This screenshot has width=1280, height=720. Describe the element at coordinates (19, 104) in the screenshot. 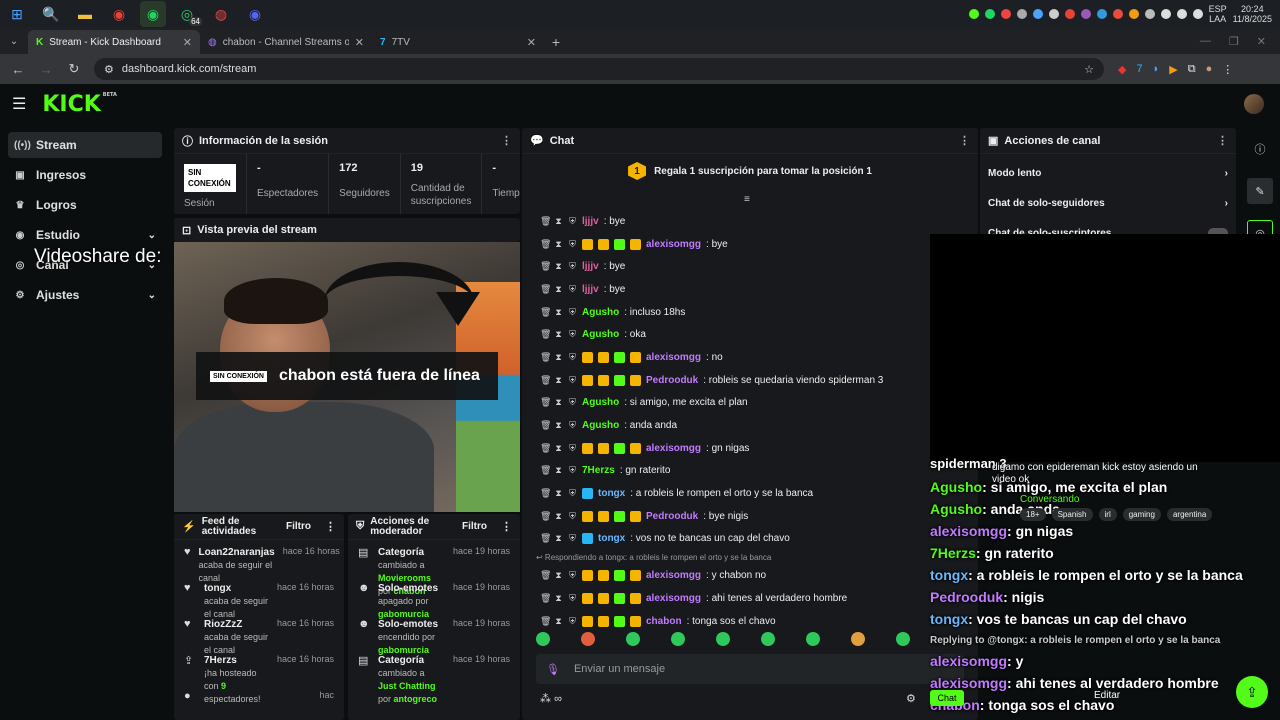

I see `hamburger-menu-icon: ☰` at that location.